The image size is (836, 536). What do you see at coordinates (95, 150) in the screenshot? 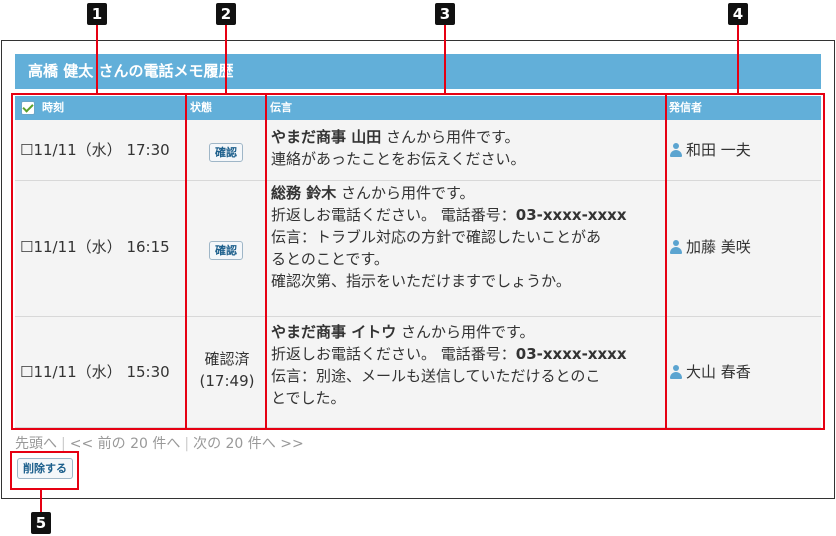
I see `row-time: ☐11/11（水） 17:30` at bounding box center [95, 150].